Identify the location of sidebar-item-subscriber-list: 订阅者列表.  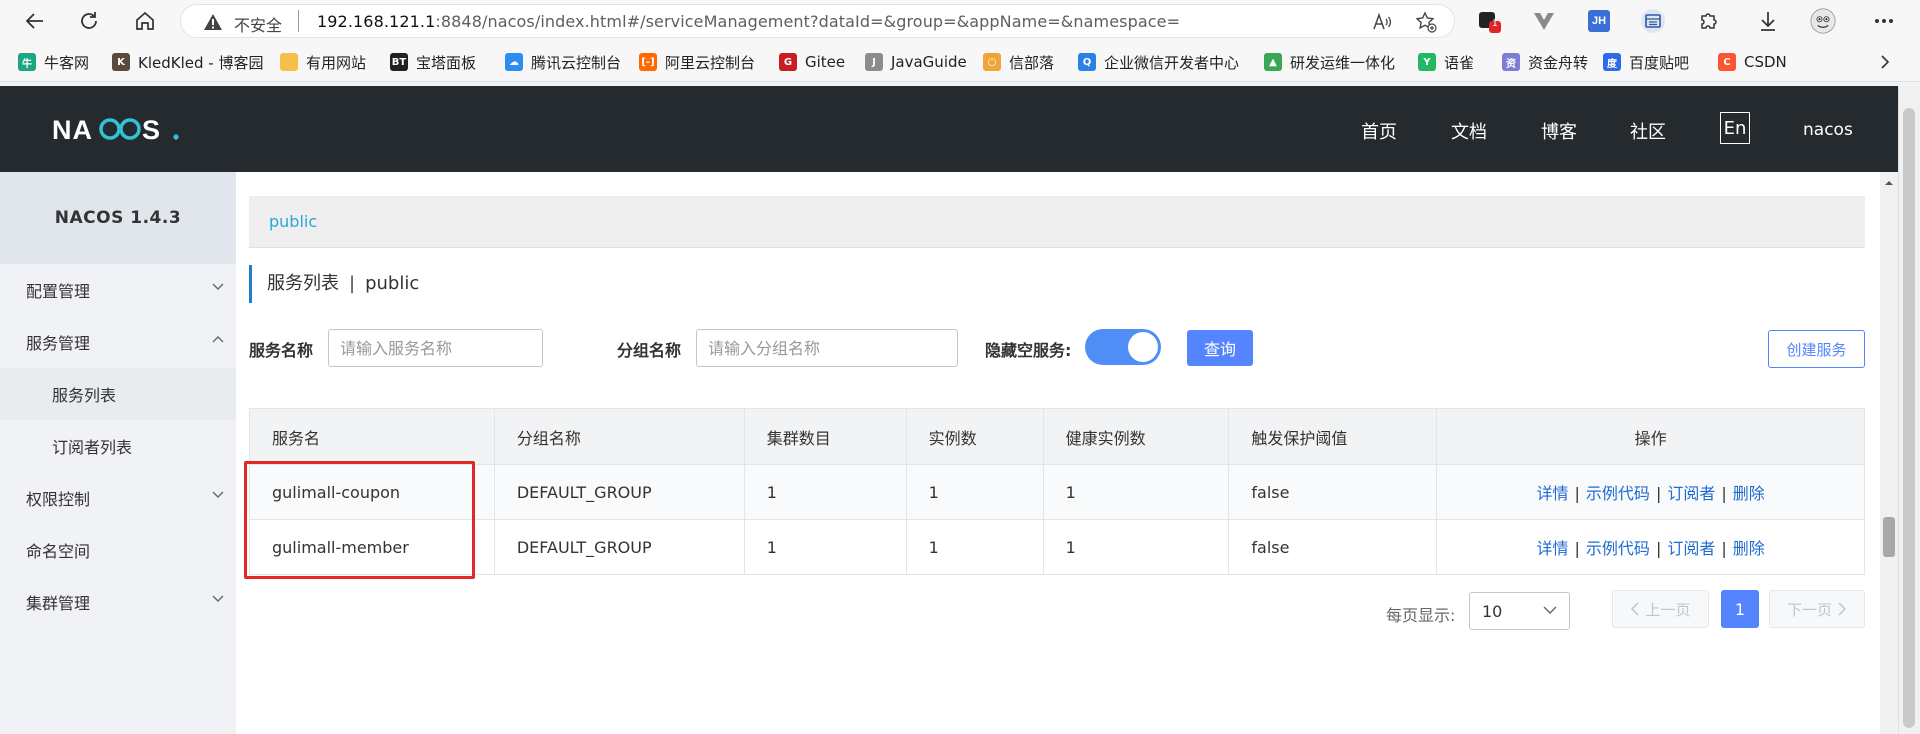
(118, 446).